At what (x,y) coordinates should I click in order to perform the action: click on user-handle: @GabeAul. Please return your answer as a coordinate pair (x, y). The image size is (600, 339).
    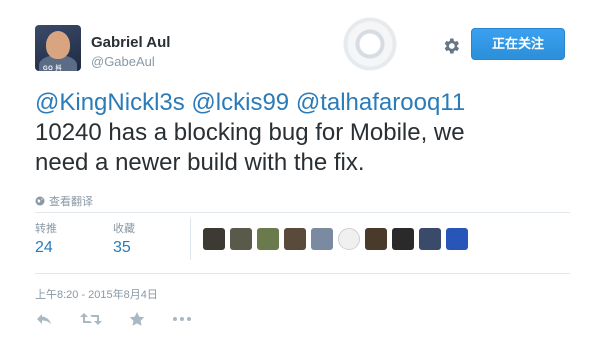
    Looking at the image, I should click on (123, 61).